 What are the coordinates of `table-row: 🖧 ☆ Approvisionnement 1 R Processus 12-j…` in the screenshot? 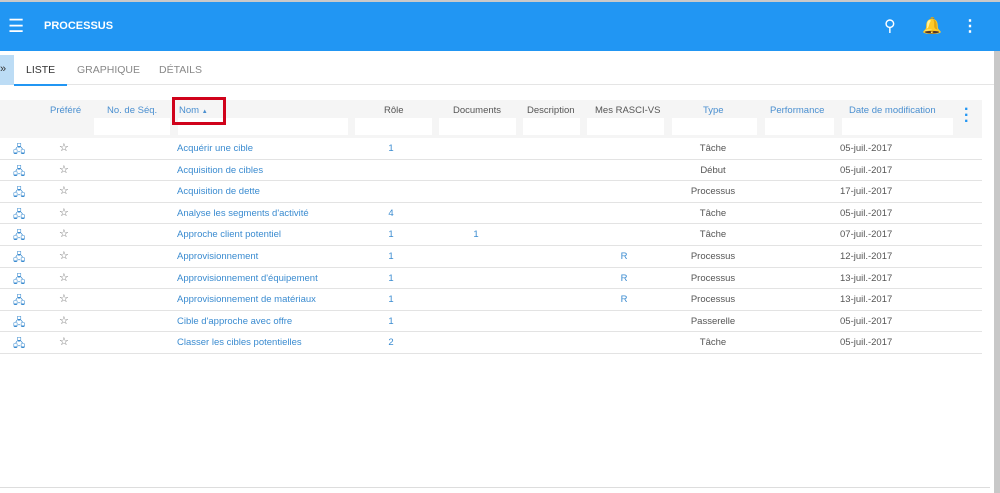 It's located at (491, 257).